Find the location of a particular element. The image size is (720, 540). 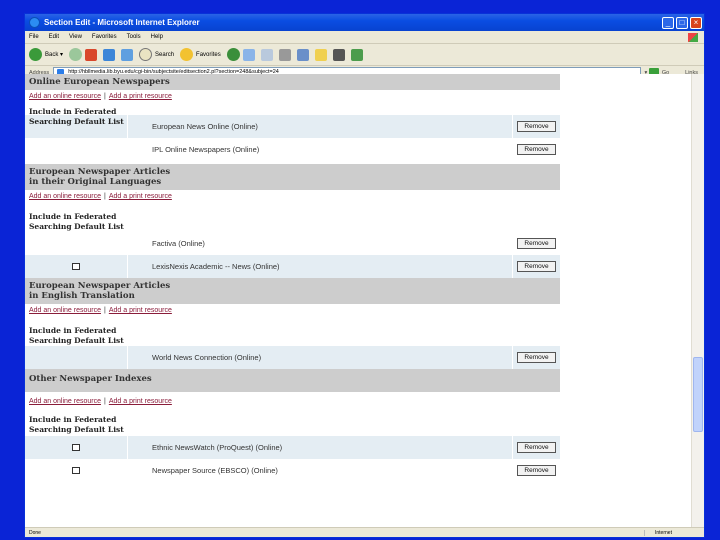

back-button: Back ▾ is located at coordinates (46, 54).